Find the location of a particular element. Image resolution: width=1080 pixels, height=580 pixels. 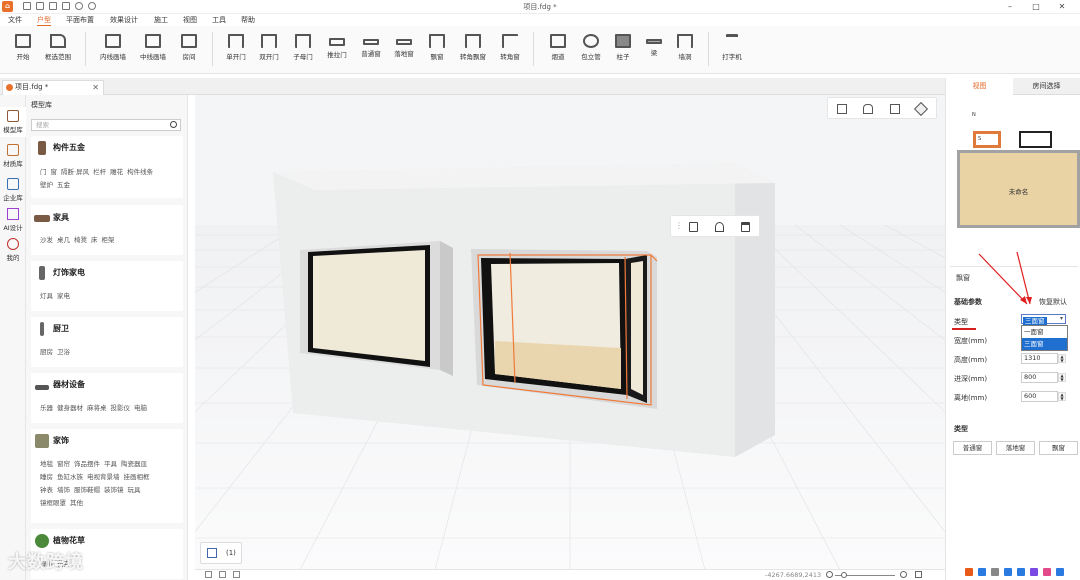

tag-table: 桌几 is located at coordinates (63, 240).